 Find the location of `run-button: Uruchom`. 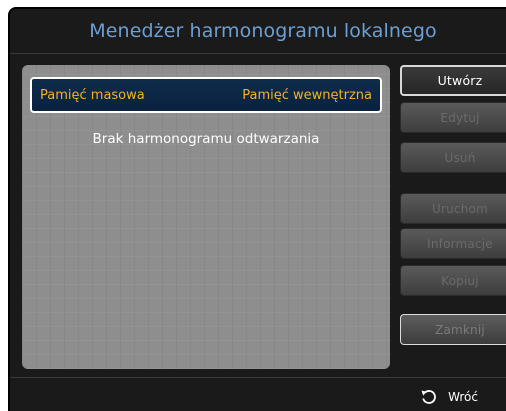

run-button: Uruchom is located at coordinates (453, 208).